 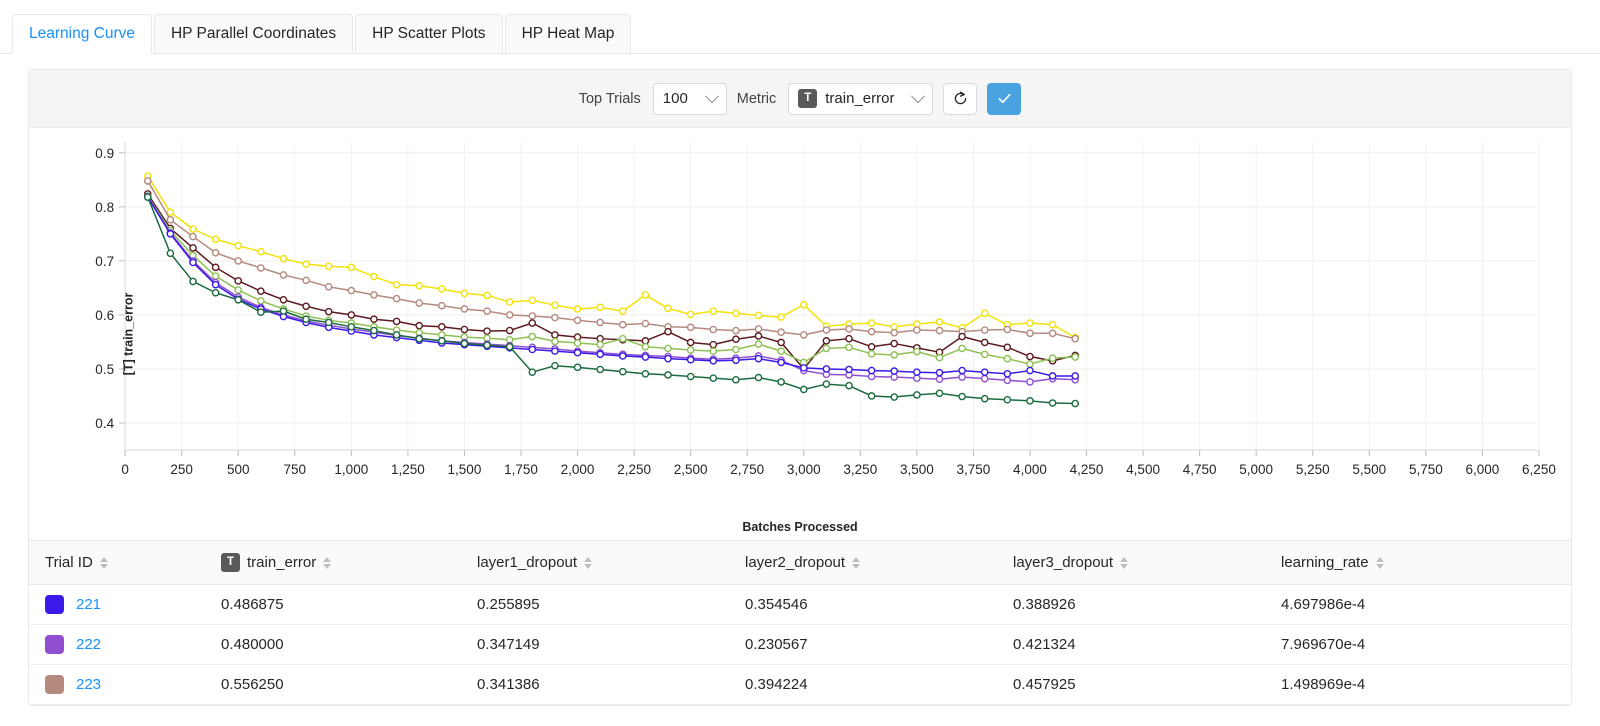 I want to click on tab-hp-heat-map: HP Heat Map, so click(x=568, y=34).